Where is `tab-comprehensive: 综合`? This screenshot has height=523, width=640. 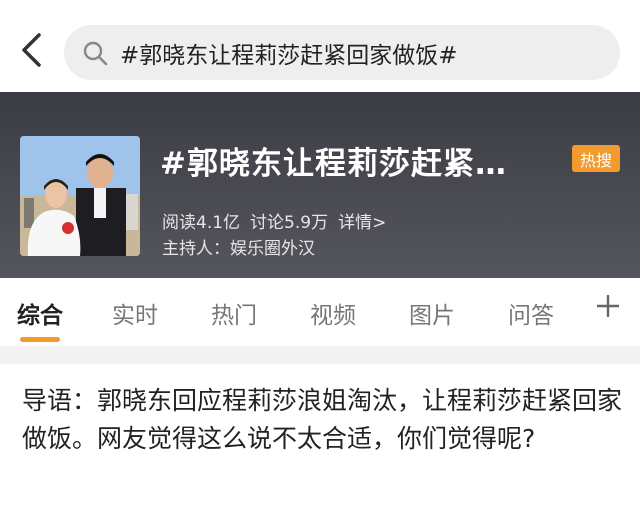
tab-comprehensive: 综合 is located at coordinates (40, 313).